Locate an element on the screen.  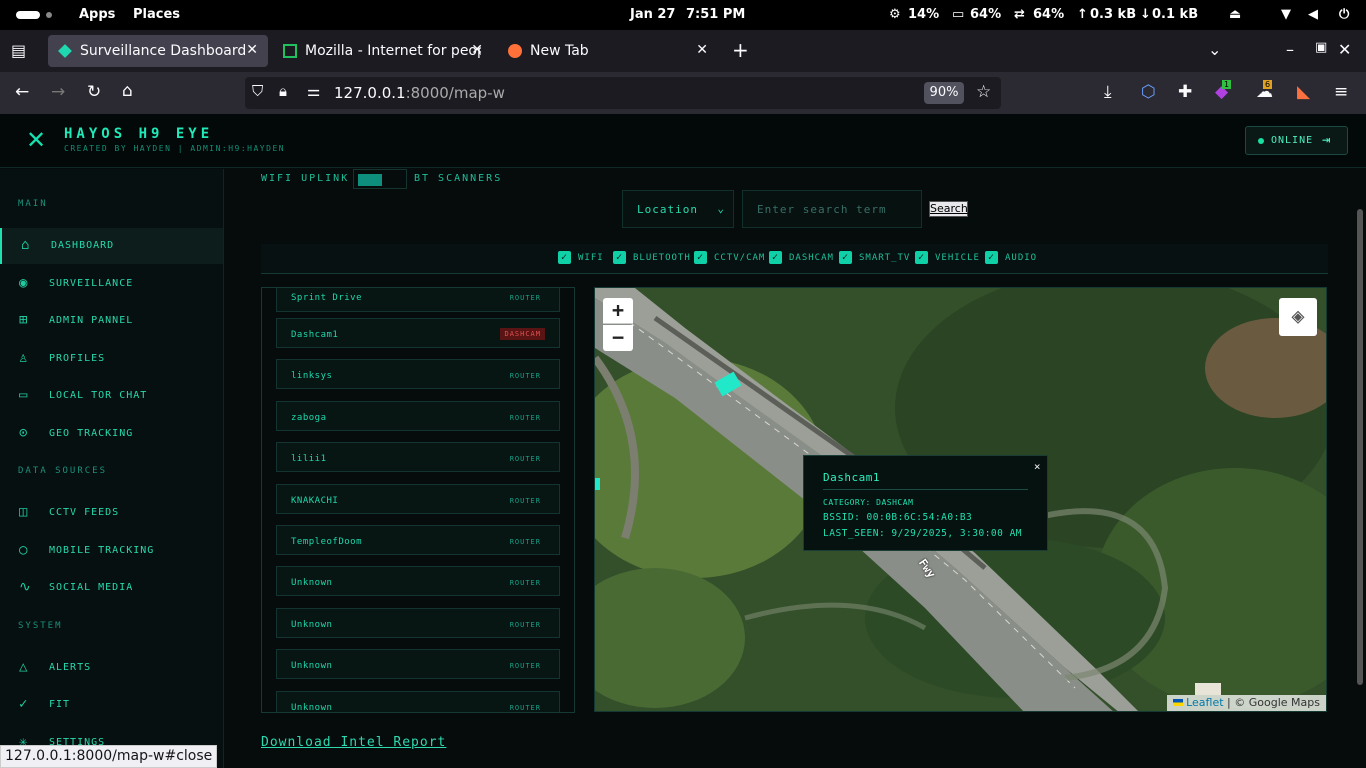
filter-label: AUDIO is located at coordinates (1021, 258).